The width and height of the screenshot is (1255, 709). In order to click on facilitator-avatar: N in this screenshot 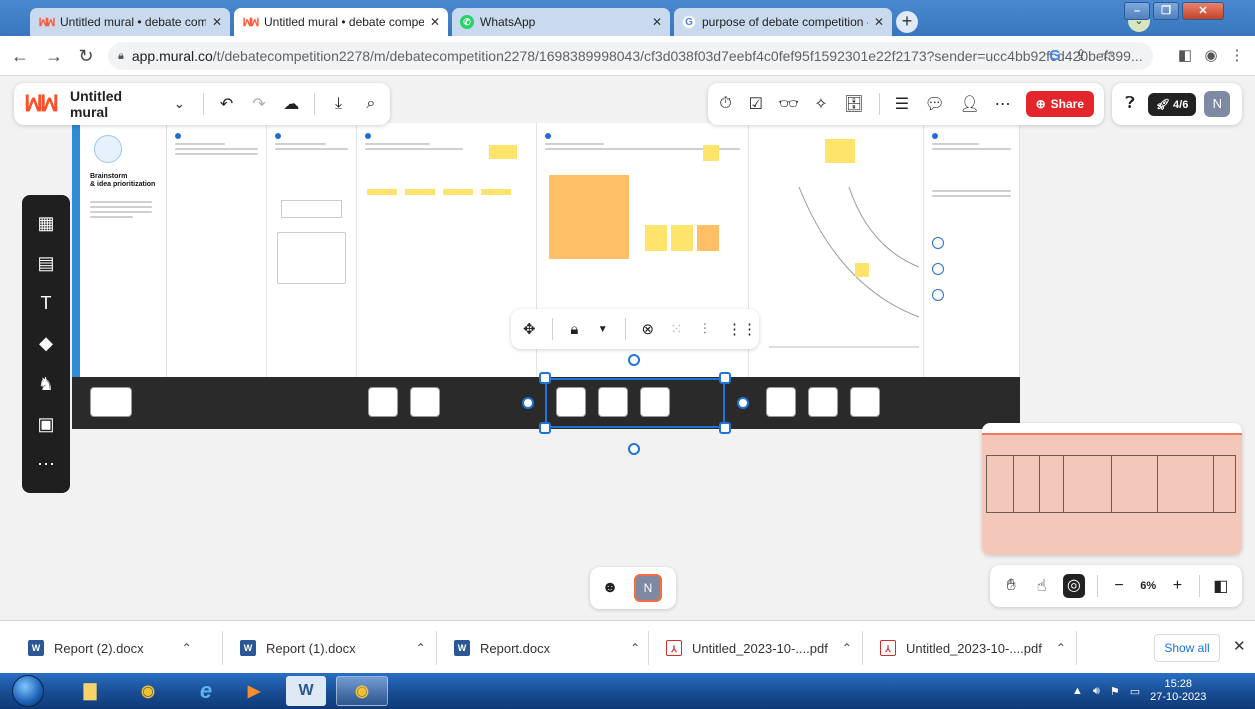, I will do `click(648, 588)`.